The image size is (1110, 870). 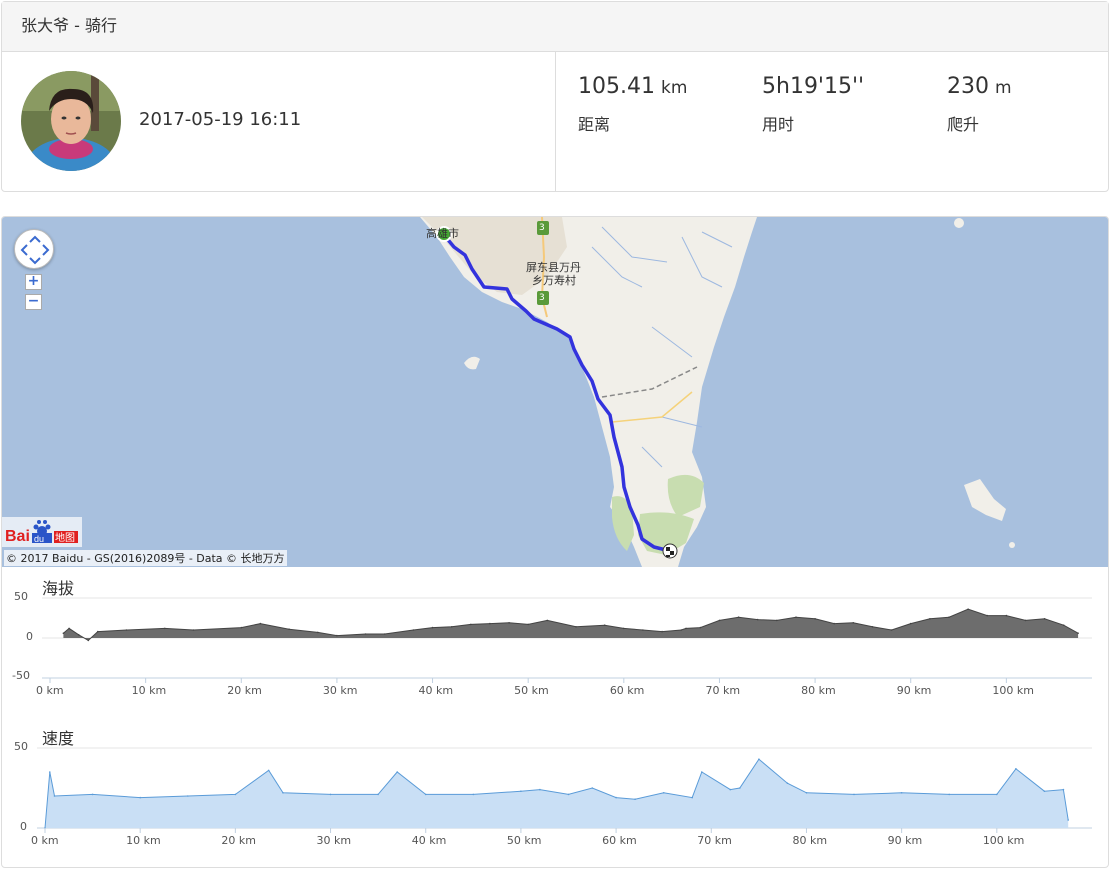 What do you see at coordinates (813, 86) in the screenshot?
I see `stat-duration-value: 5h19'15''` at bounding box center [813, 86].